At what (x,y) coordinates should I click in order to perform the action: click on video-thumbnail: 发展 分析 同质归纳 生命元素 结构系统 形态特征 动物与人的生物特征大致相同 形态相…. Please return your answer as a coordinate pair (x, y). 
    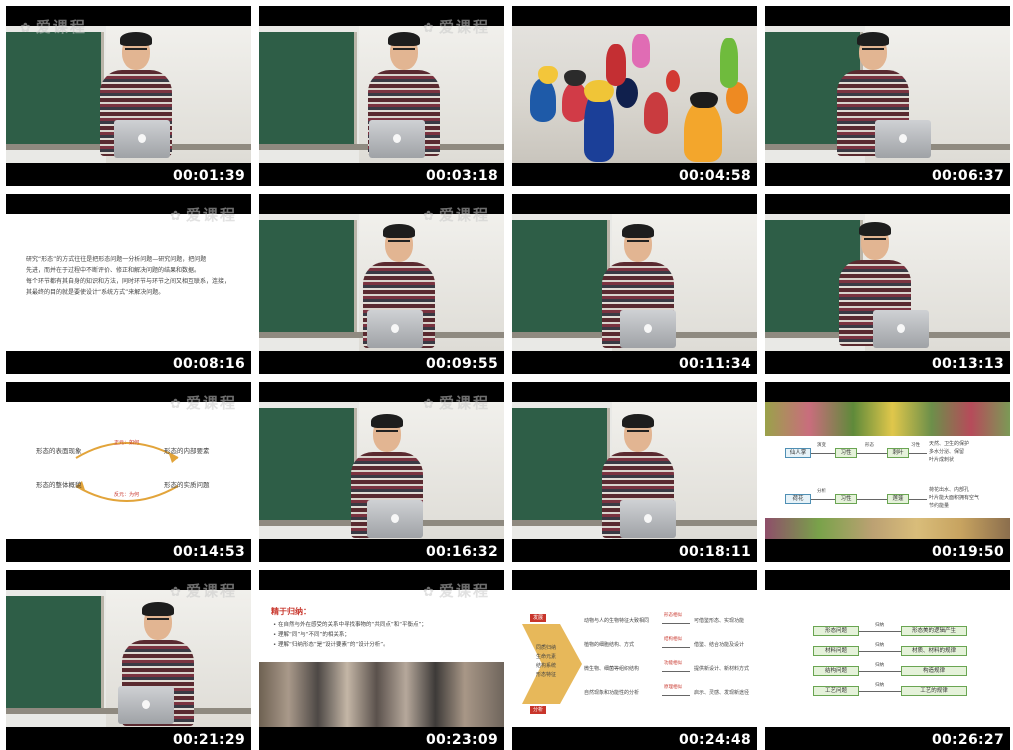
    Looking at the image, I should click on (634, 660).